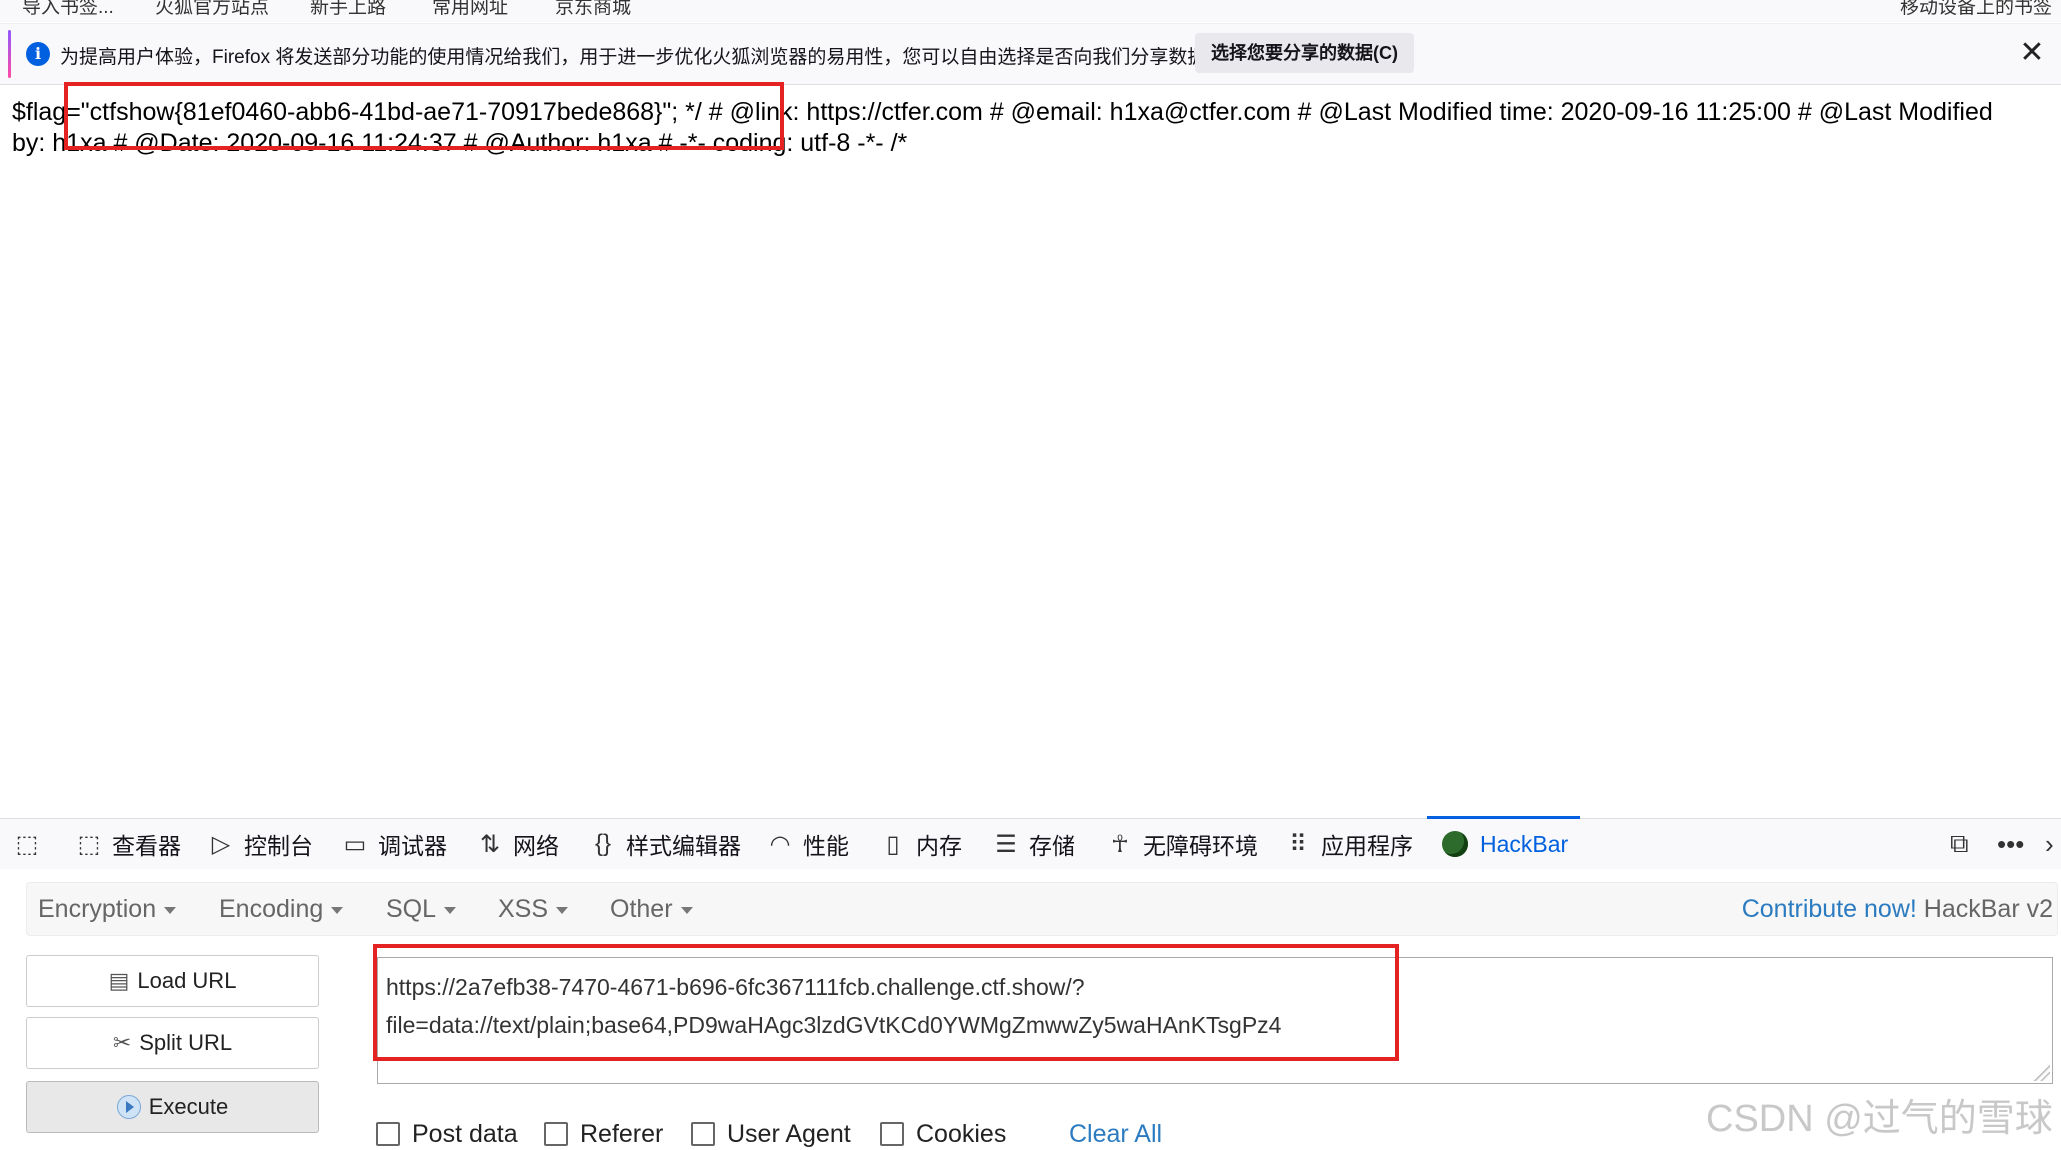 The width and height of the screenshot is (2061, 1150). Describe the element at coordinates (1030, 11) in the screenshot. I see `bookmarks-toolbar: 导入书签... 火狐官方站点 新手上路 常用网址 京东商城 移动设备上的书签` at that location.